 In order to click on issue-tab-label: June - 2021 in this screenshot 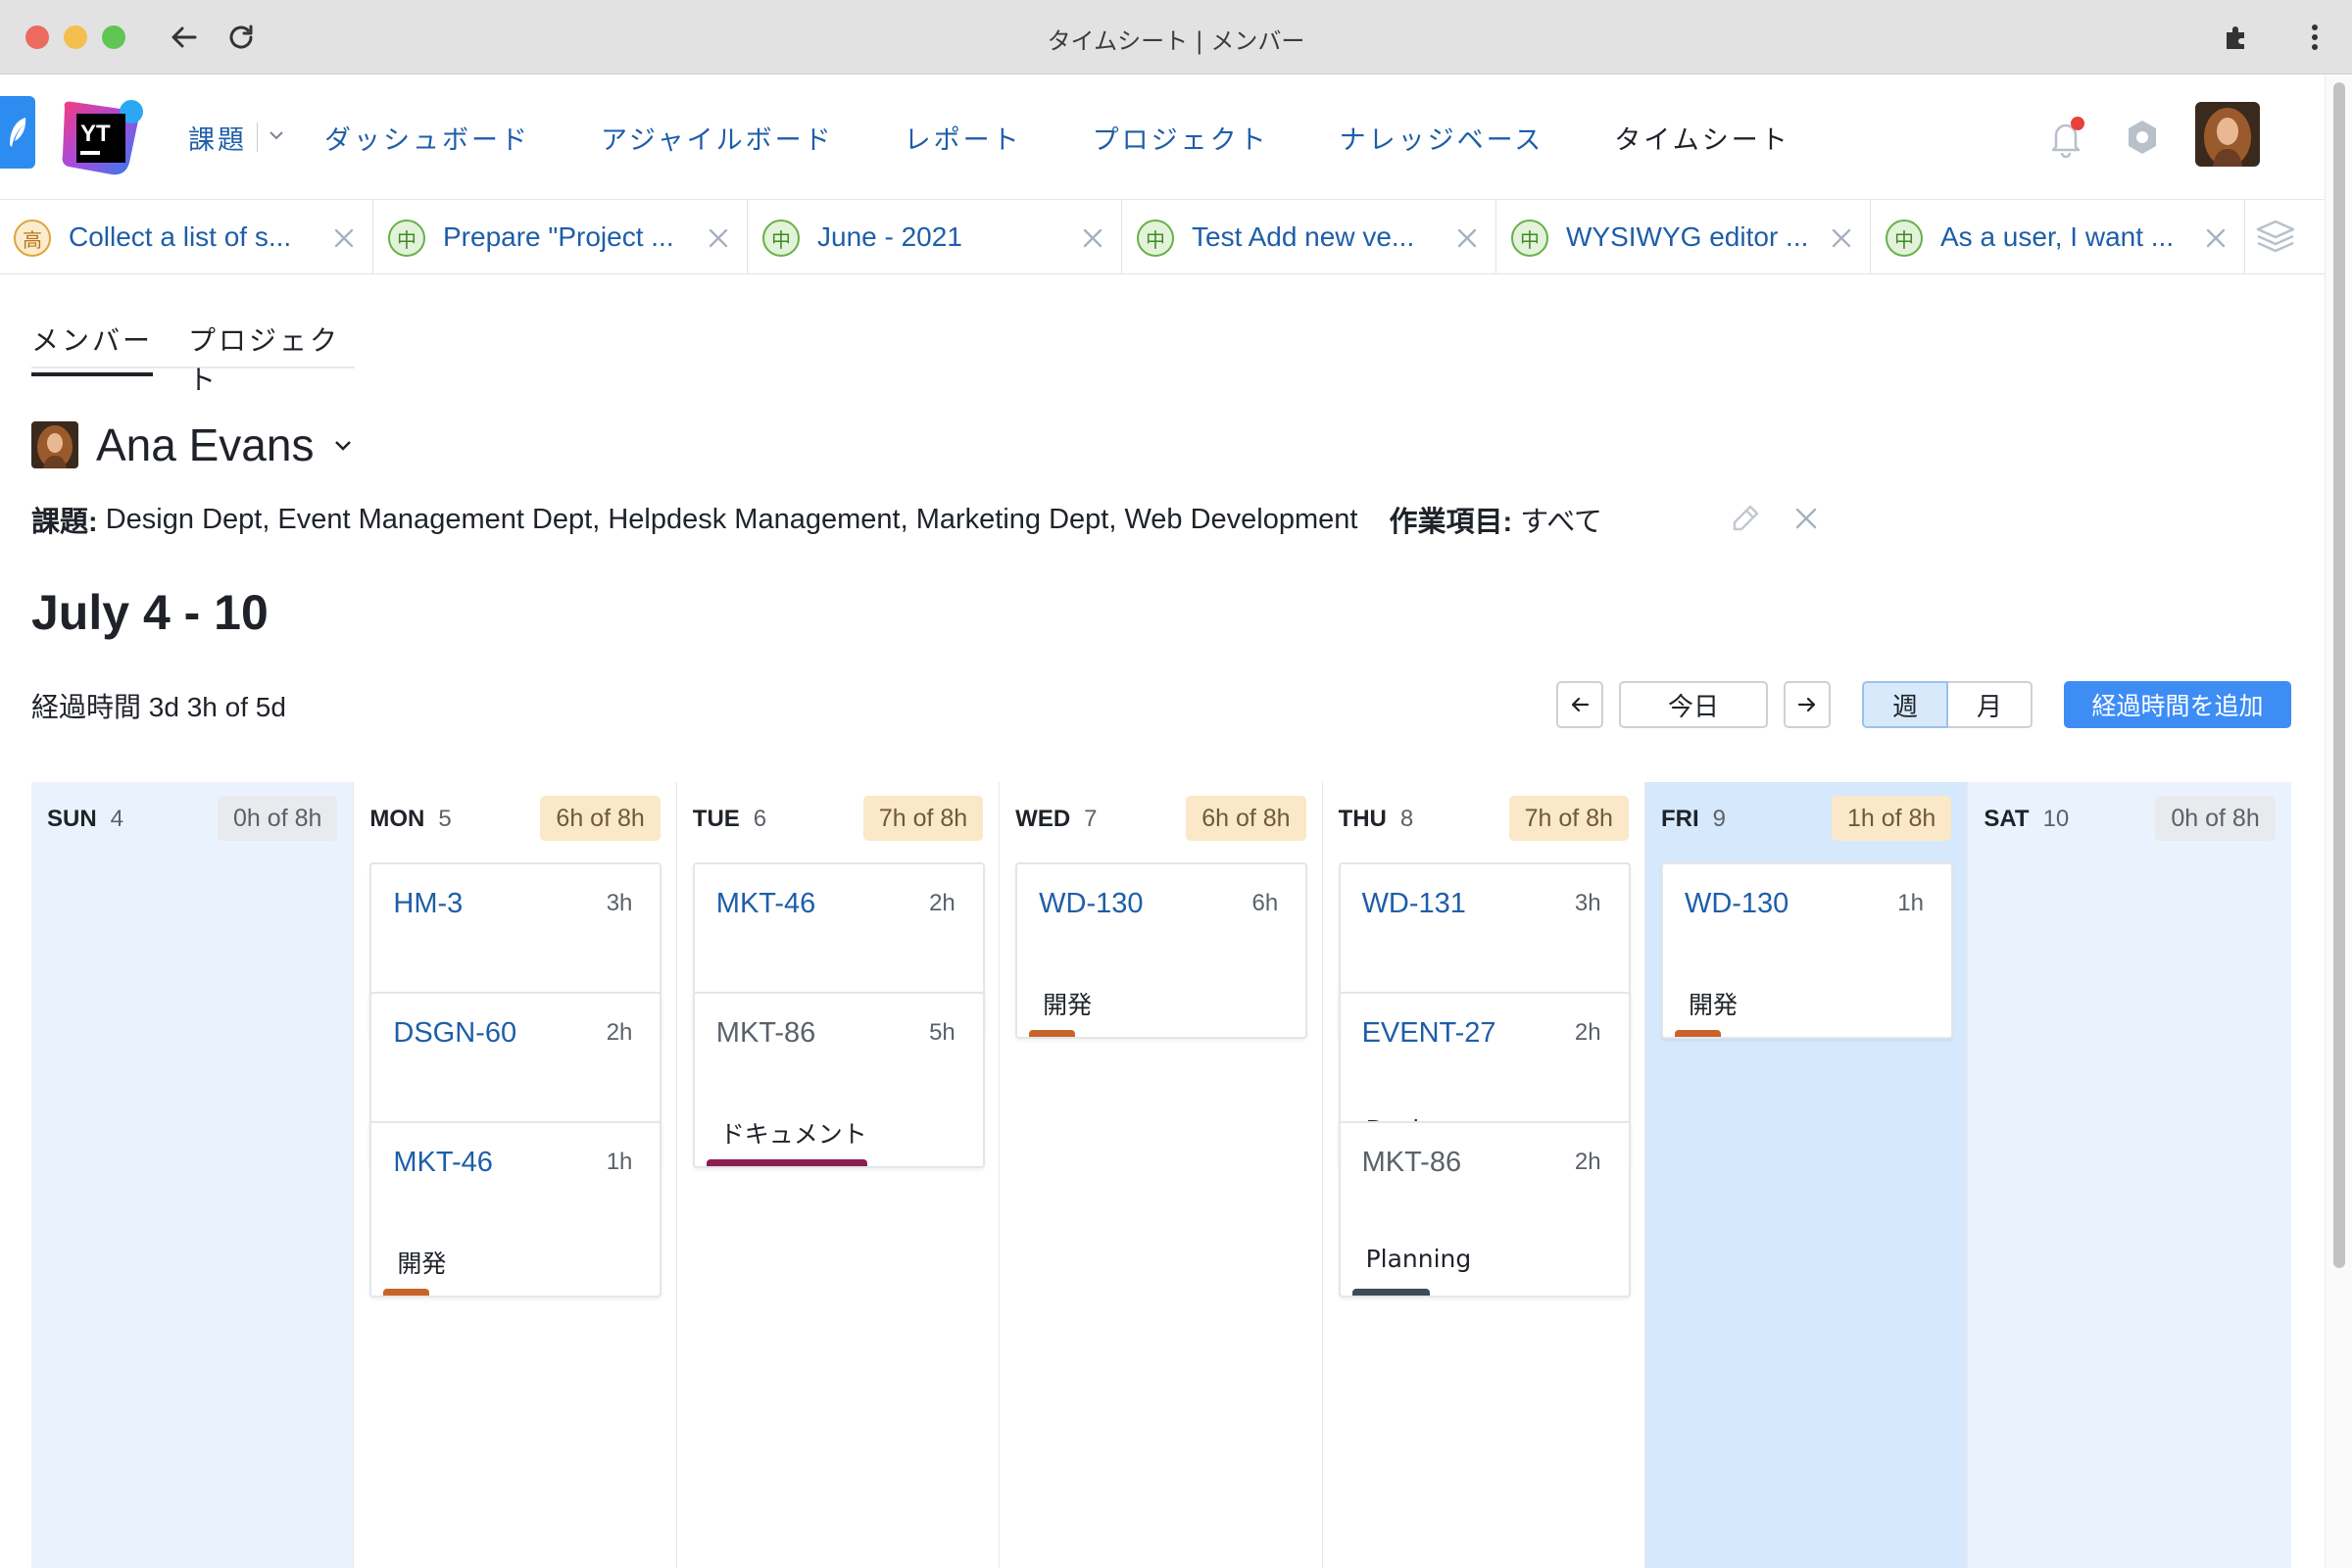, I will do `click(889, 237)`.